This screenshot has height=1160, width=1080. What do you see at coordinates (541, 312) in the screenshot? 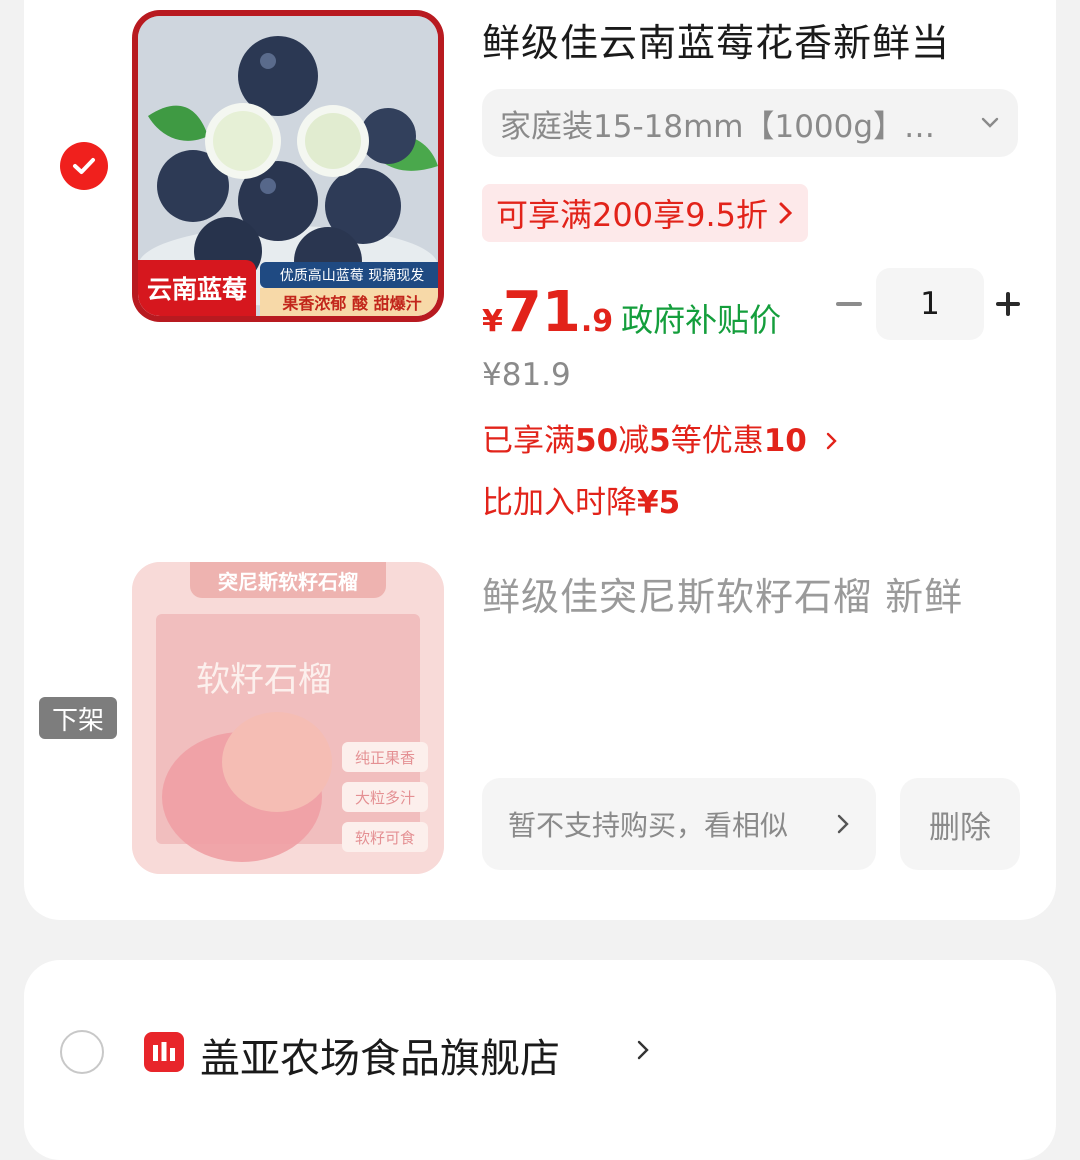
I see `price-integer: 71` at bounding box center [541, 312].